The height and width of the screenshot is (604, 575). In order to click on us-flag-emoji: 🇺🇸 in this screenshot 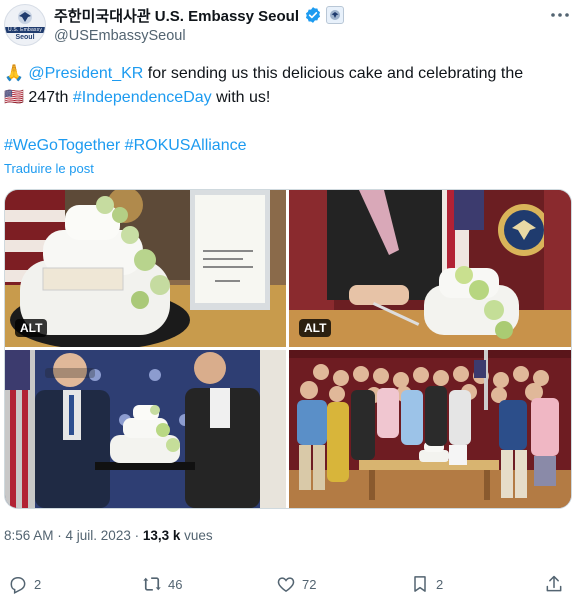, I will do `click(14, 97)`.